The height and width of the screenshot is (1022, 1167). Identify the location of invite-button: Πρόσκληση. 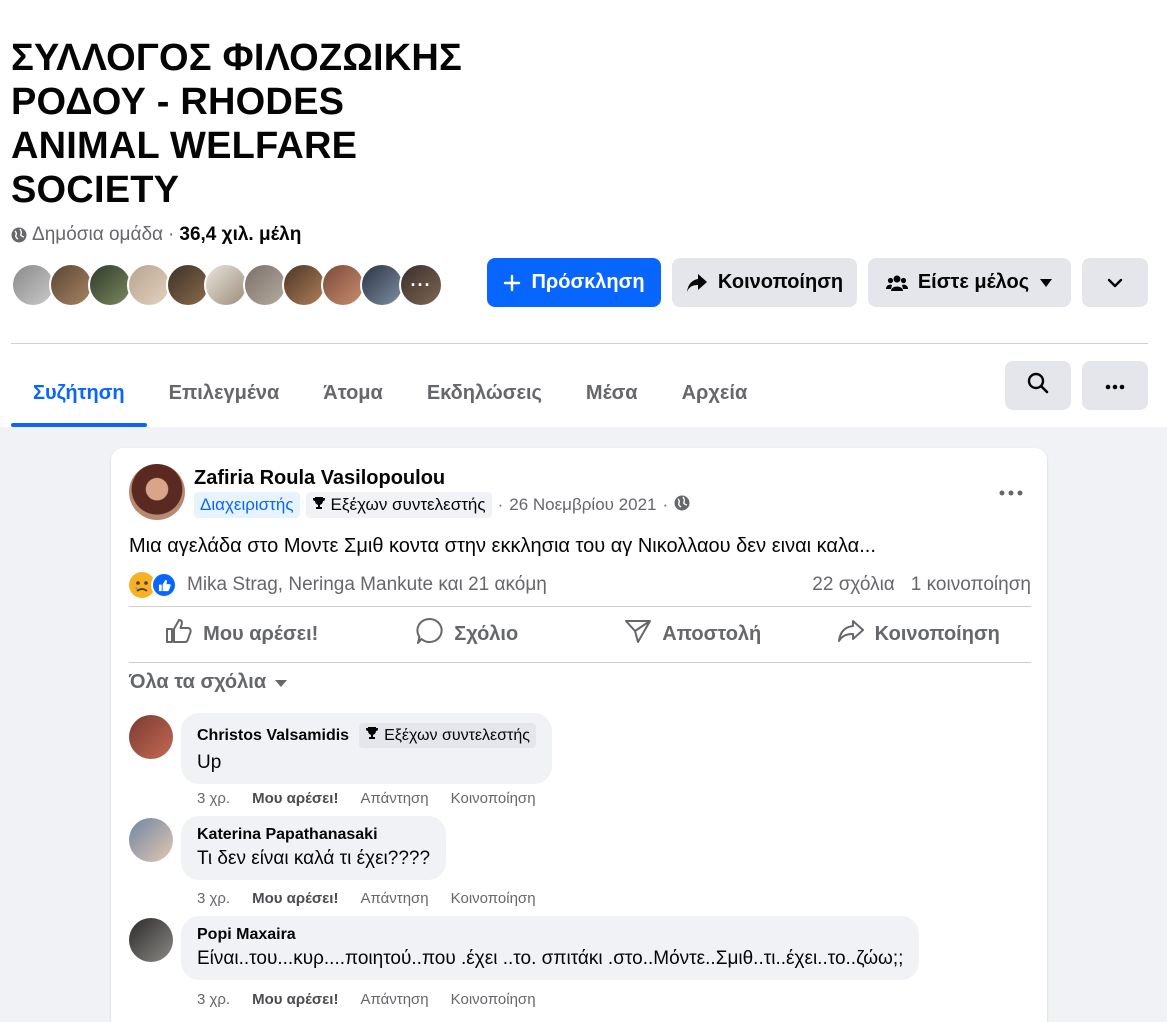
(574, 282).